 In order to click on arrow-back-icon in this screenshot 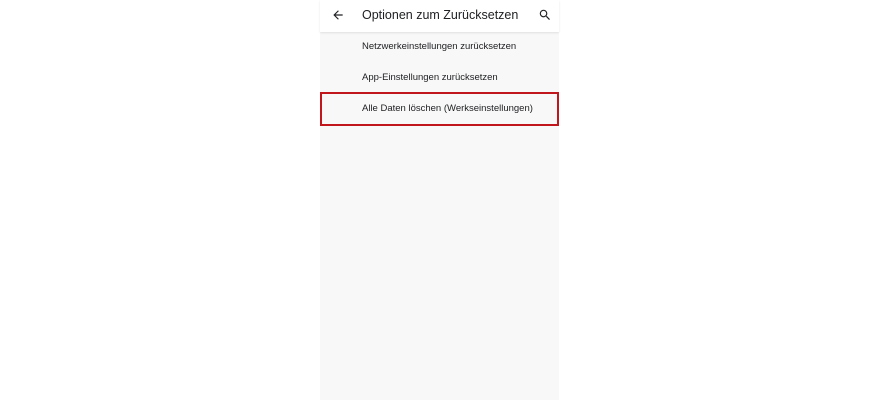, I will do `click(338, 15)`.